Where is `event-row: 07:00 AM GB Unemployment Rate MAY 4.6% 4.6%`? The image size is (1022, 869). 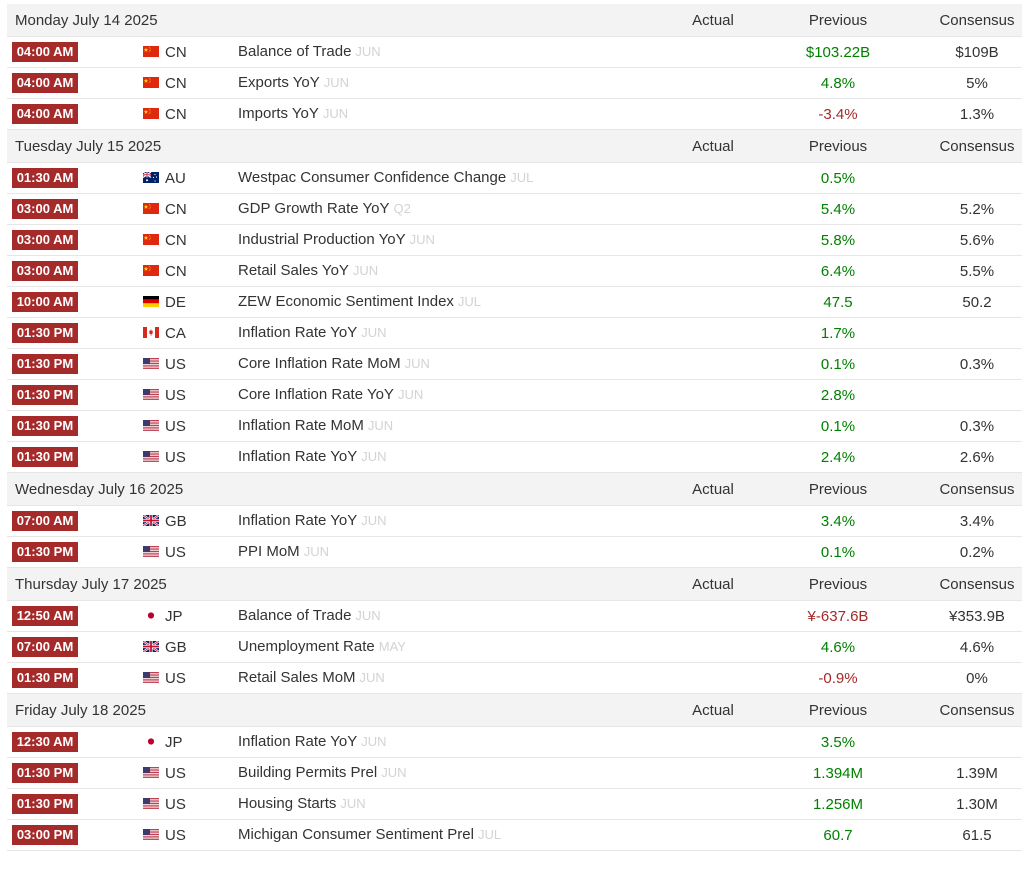 event-row: 07:00 AM GB Unemployment Rate MAY 4.6% 4.6% is located at coordinates (514, 647).